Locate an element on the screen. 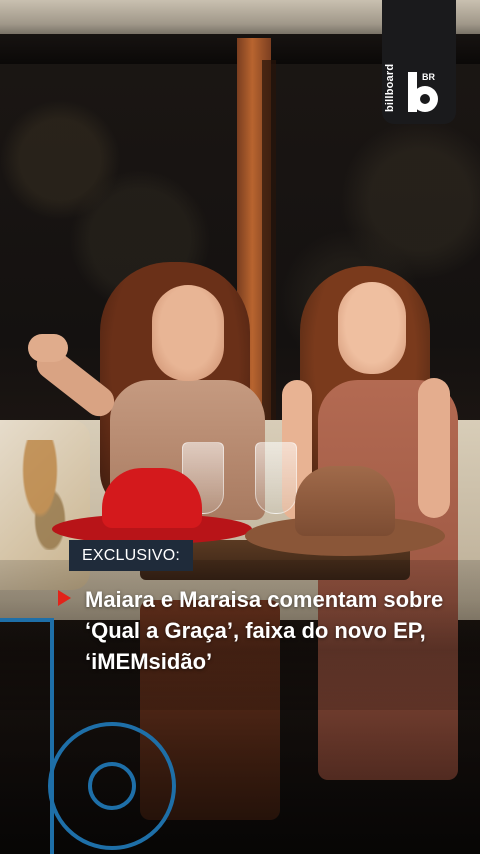  play-triangle-icon is located at coordinates (64, 598).